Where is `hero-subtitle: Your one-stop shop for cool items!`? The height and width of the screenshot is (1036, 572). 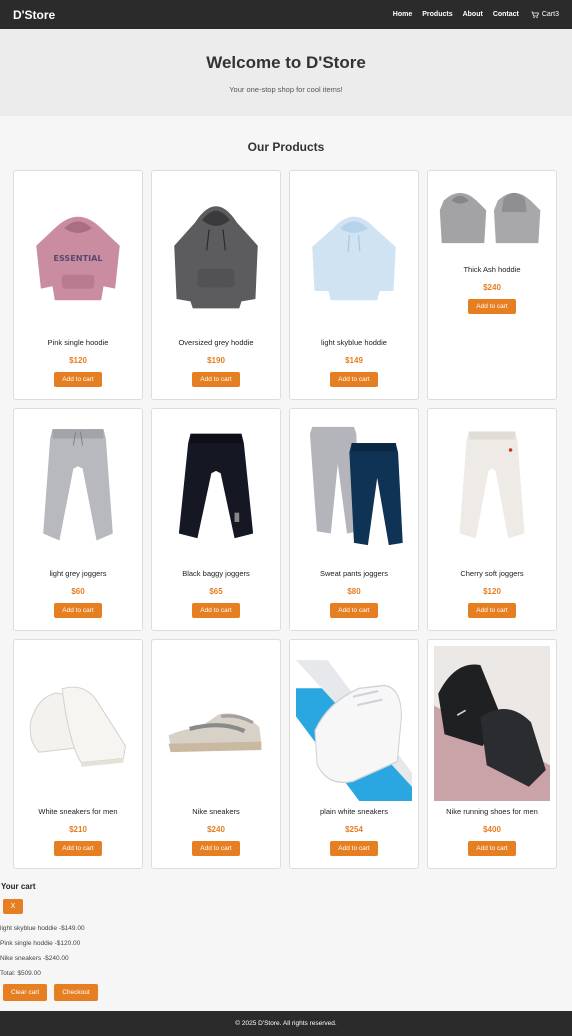 hero-subtitle: Your one-stop shop for cool items! is located at coordinates (286, 89).